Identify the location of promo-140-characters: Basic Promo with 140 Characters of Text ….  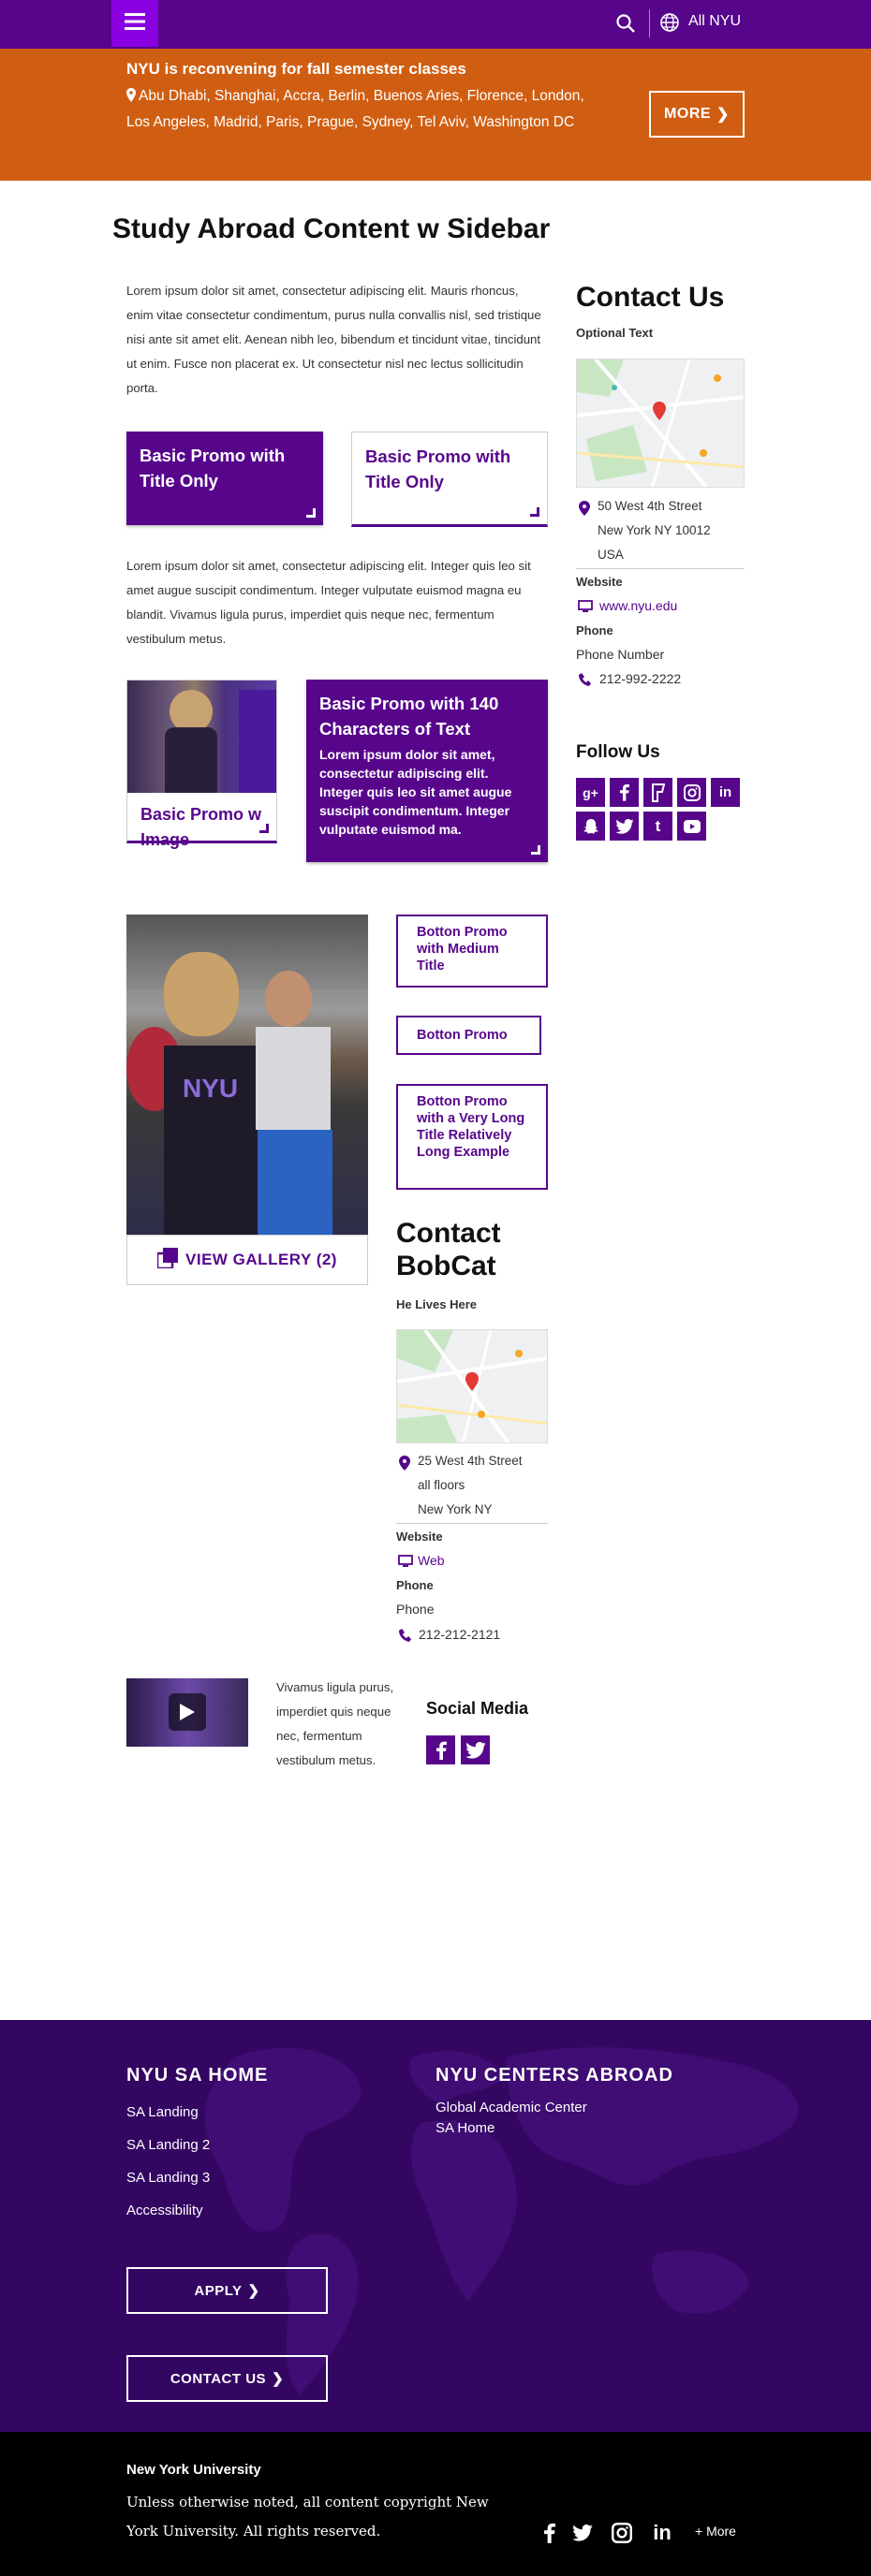
(427, 771).